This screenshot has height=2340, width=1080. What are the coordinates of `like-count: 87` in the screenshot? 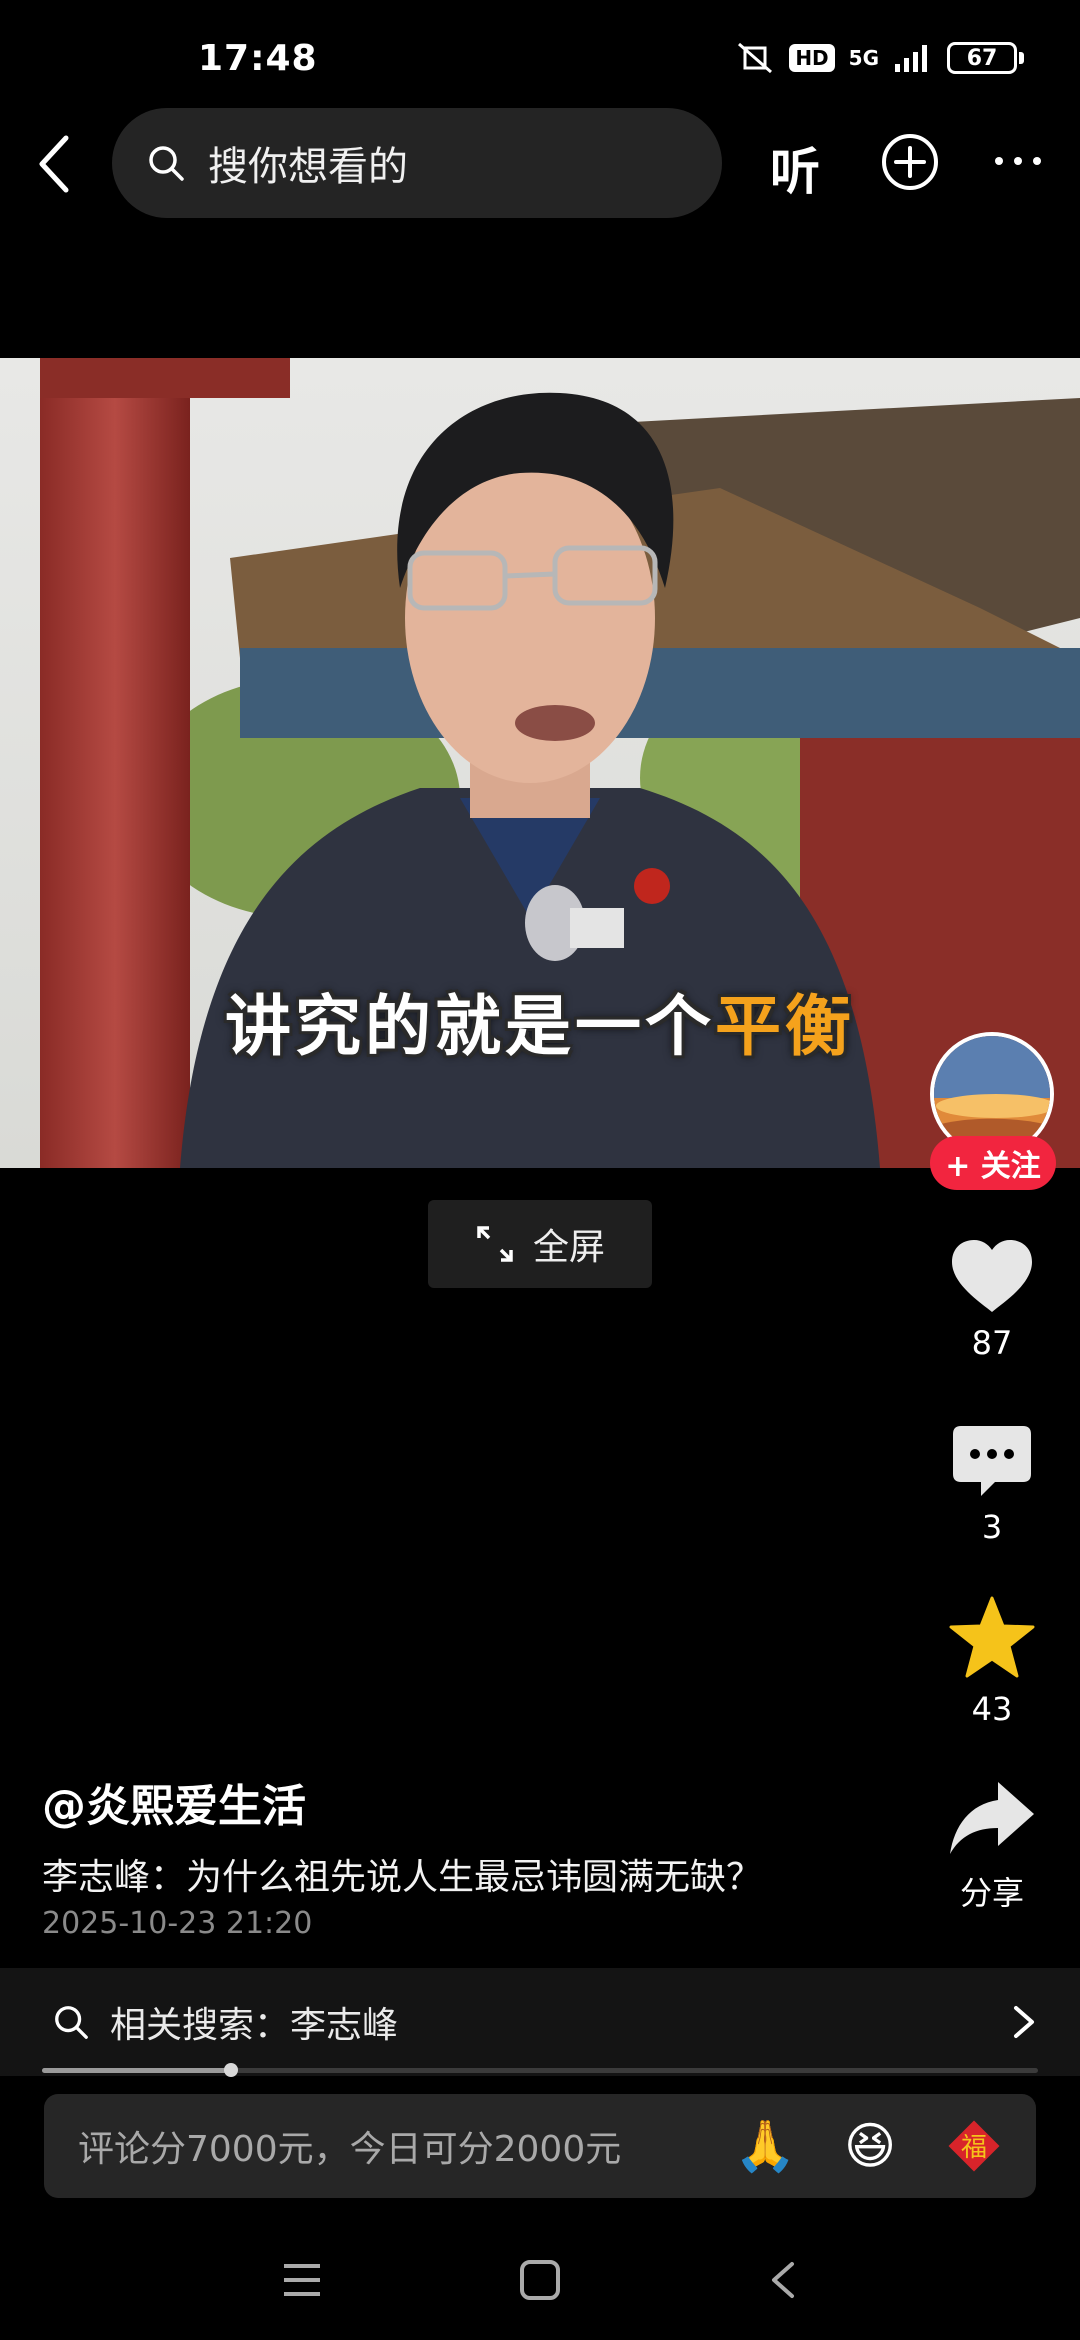 It's located at (992, 1343).